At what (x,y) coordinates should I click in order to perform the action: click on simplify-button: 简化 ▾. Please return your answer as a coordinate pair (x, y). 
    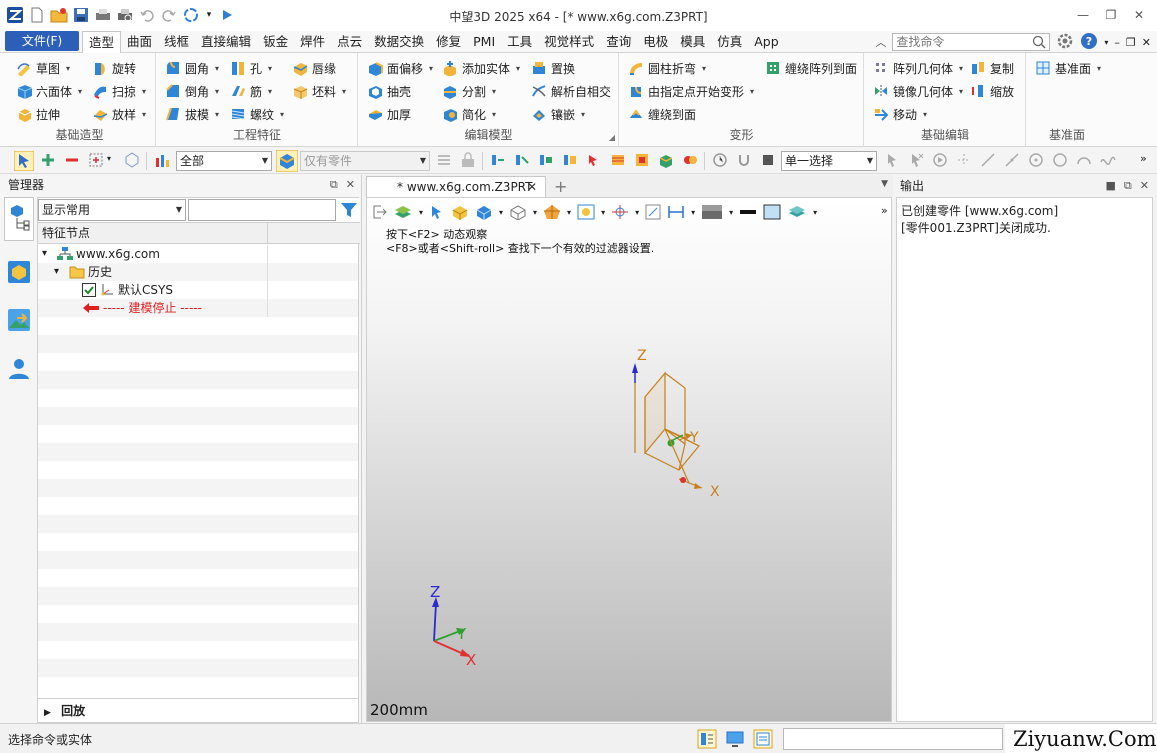
    Looking at the image, I should click on (469, 114).